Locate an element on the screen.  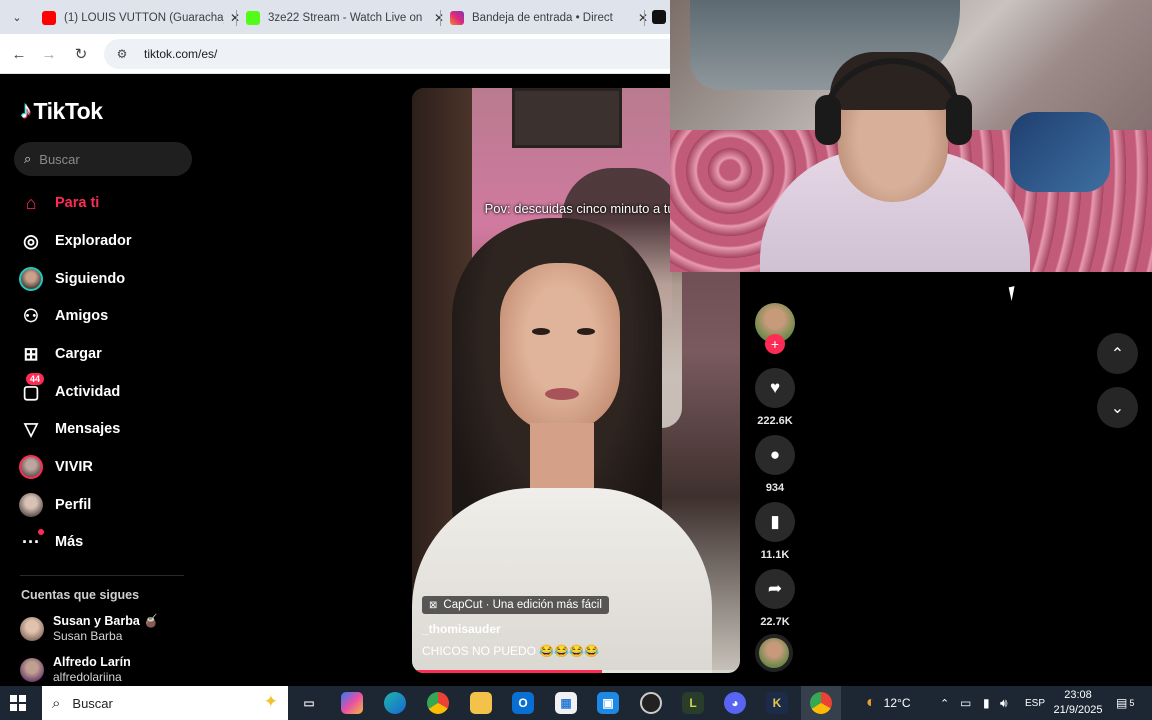
share-action: ➦ 22.7K is located at coordinates (775, 598).